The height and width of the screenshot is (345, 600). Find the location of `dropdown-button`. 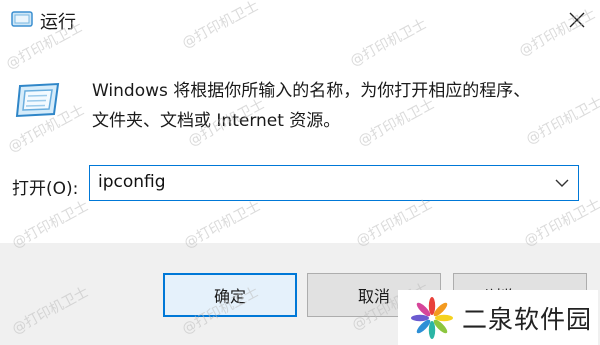

dropdown-button is located at coordinates (562, 183).